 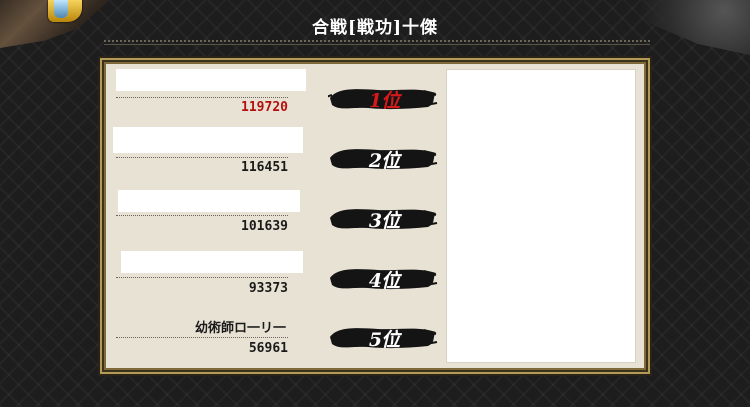 I want to click on rank-badge-4: 4位, so click(x=383, y=278).